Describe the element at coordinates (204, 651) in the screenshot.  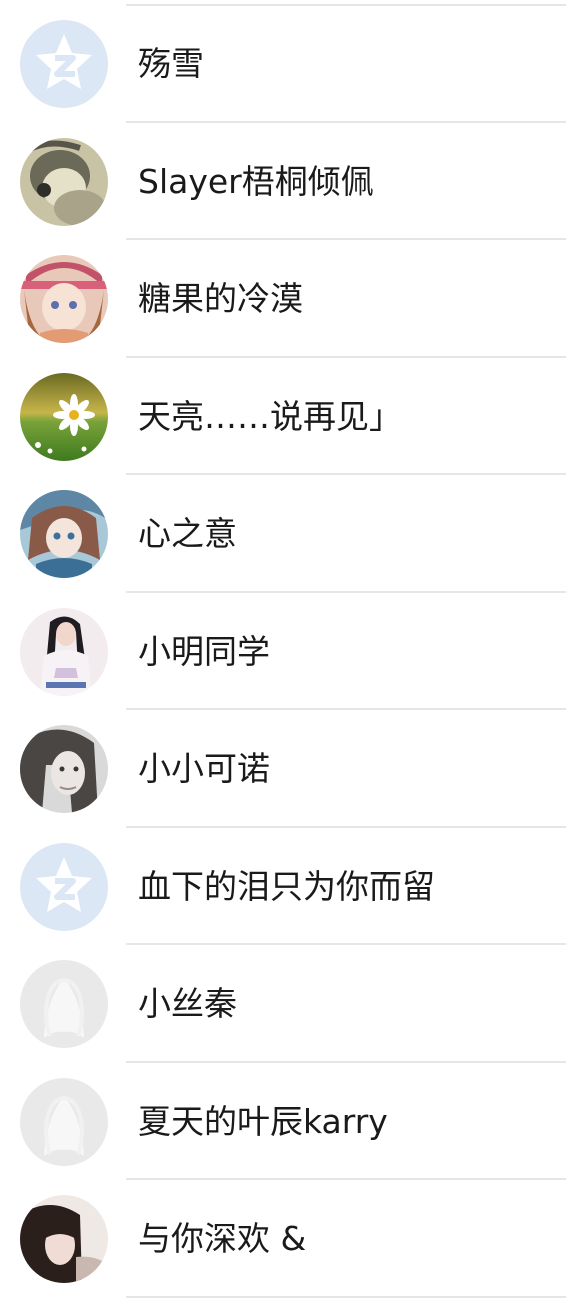
I see `contact-name: 小明同学` at that location.